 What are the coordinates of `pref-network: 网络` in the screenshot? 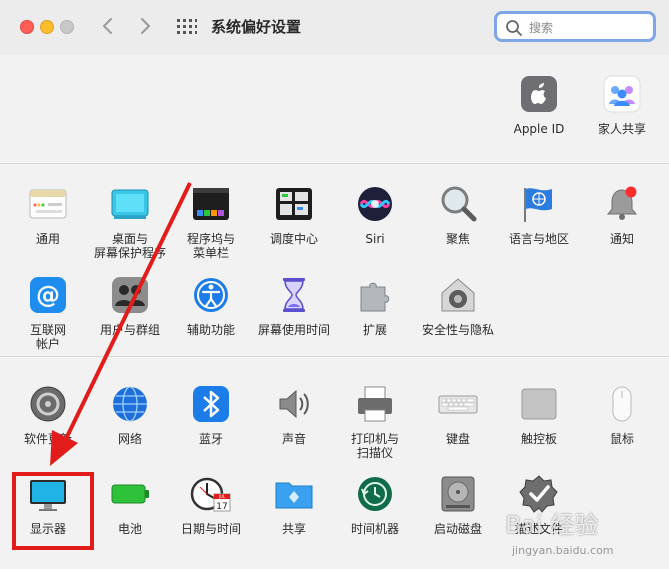 It's located at (130, 414).